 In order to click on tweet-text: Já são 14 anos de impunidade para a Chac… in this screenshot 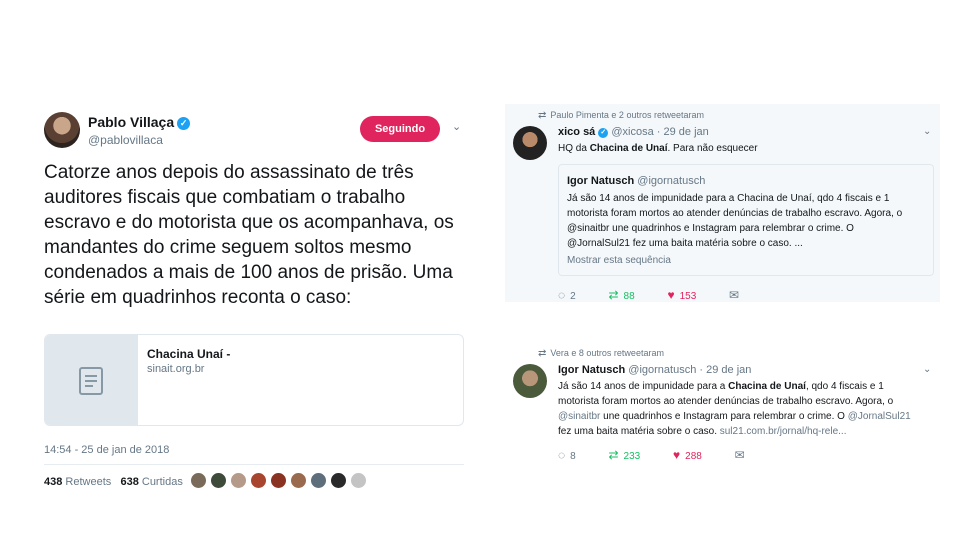, I will do `click(734, 409)`.